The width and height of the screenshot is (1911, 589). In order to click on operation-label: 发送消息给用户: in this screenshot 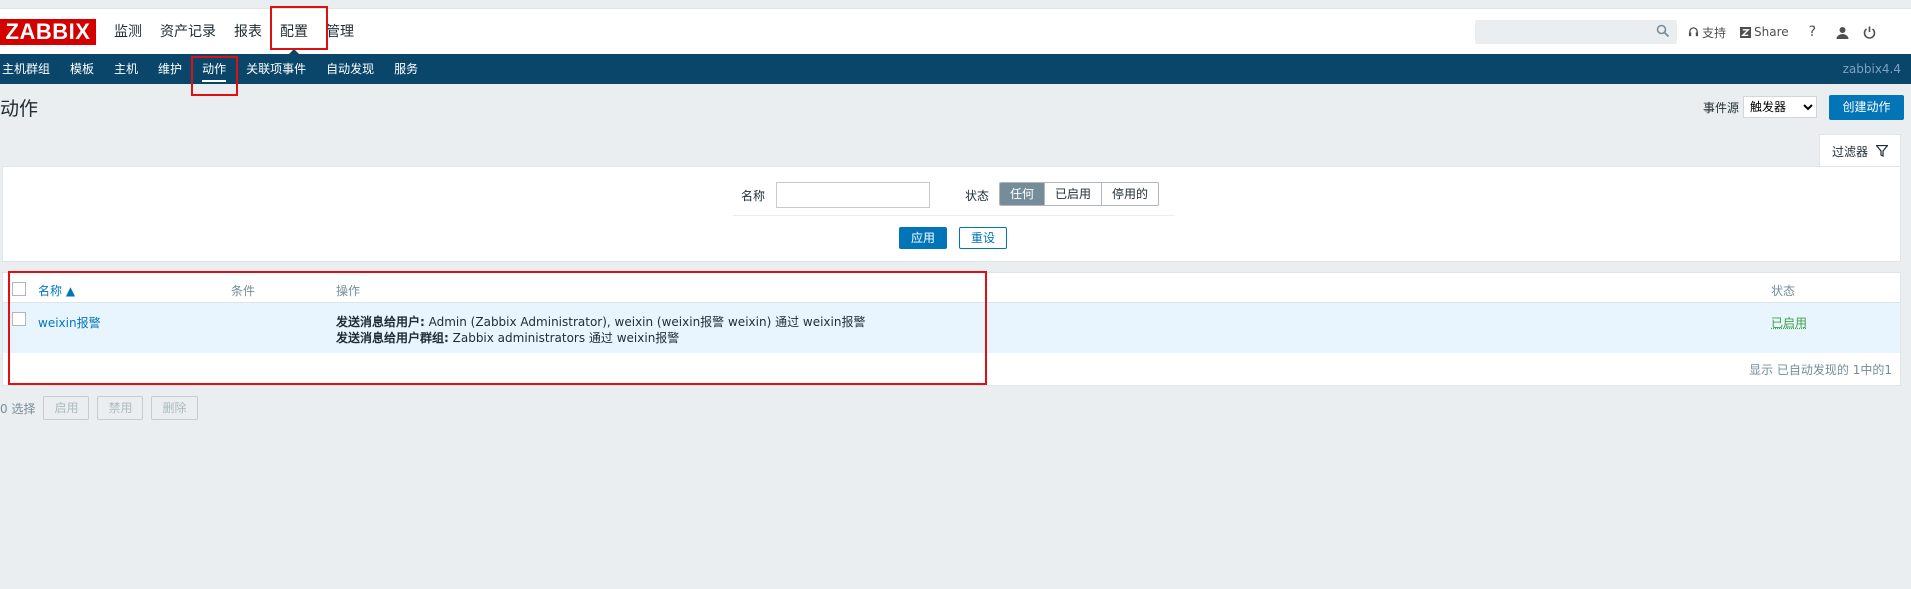, I will do `click(380, 322)`.